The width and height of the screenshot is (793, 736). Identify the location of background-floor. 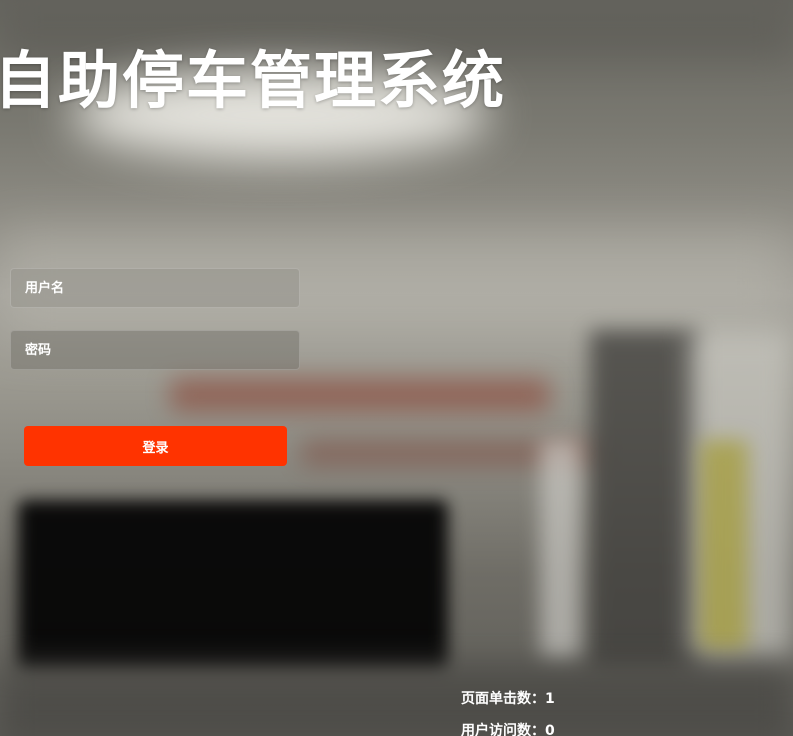
(396, 700).